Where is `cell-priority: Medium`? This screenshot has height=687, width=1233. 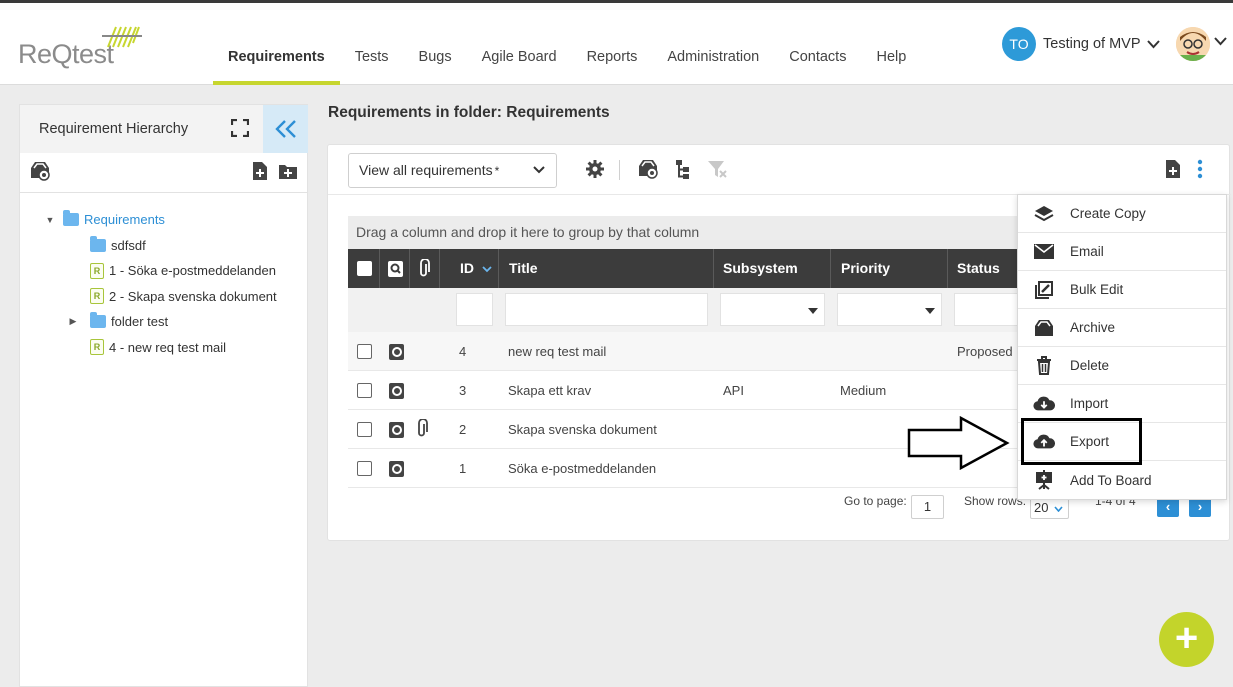
cell-priority: Medium is located at coordinates (863, 390).